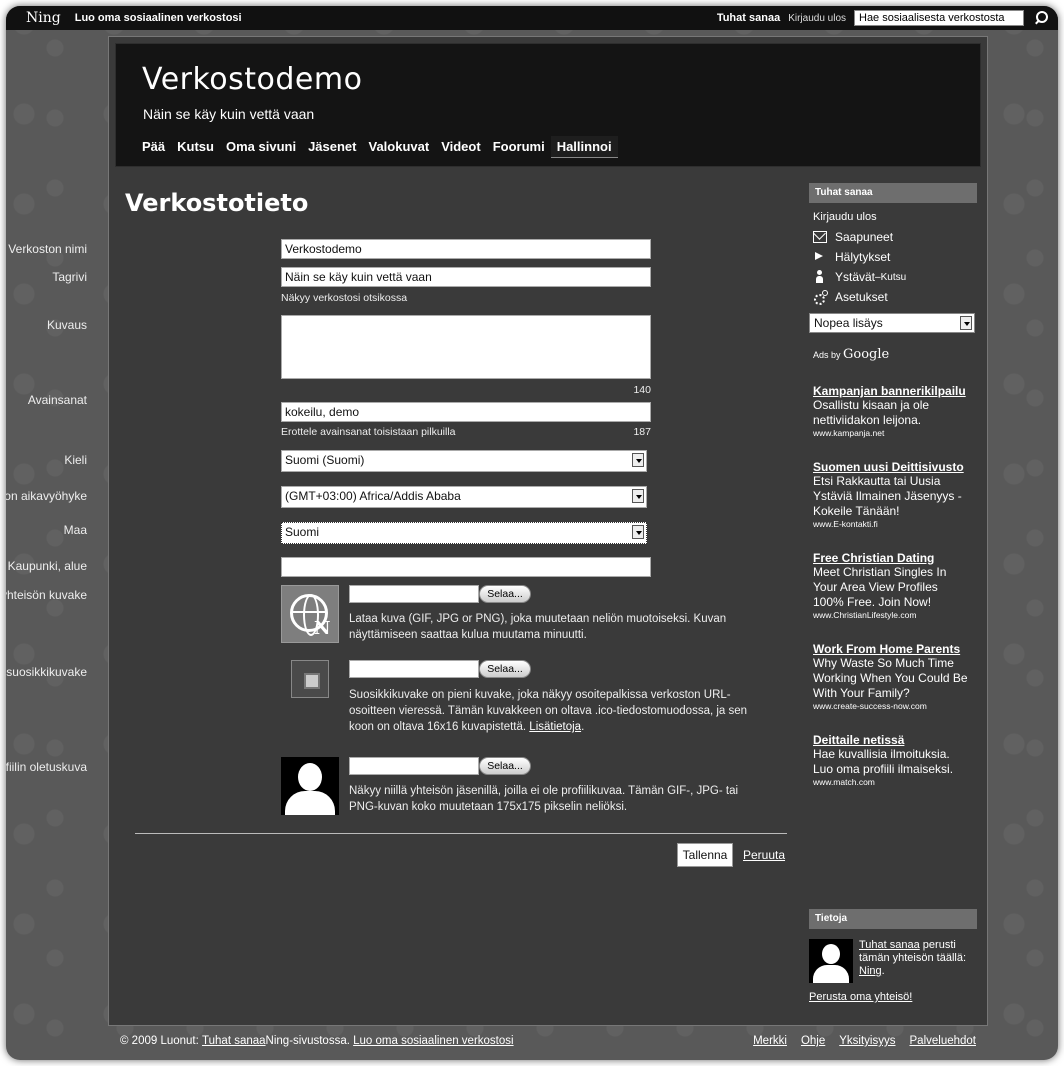  Describe the element at coordinates (828, 355) in the screenshot. I see `ads-by-label: Ads by` at that location.